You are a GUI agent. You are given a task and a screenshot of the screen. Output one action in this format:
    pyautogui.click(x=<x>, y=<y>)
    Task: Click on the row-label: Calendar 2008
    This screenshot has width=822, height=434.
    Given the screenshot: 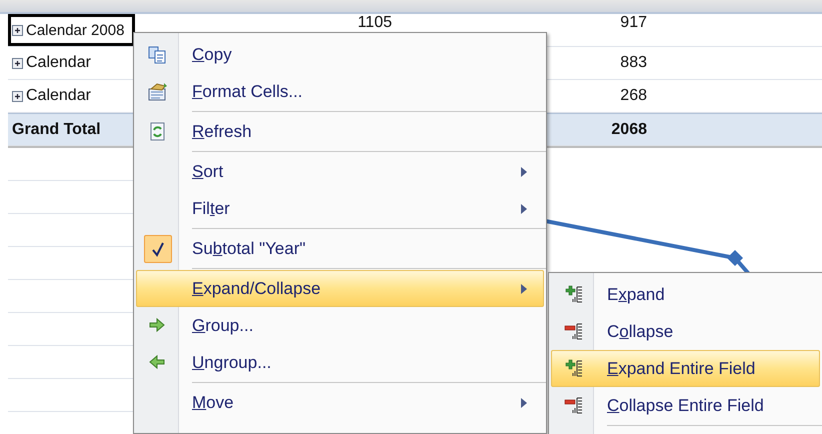 What is the action you would take?
    pyautogui.click(x=75, y=30)
    